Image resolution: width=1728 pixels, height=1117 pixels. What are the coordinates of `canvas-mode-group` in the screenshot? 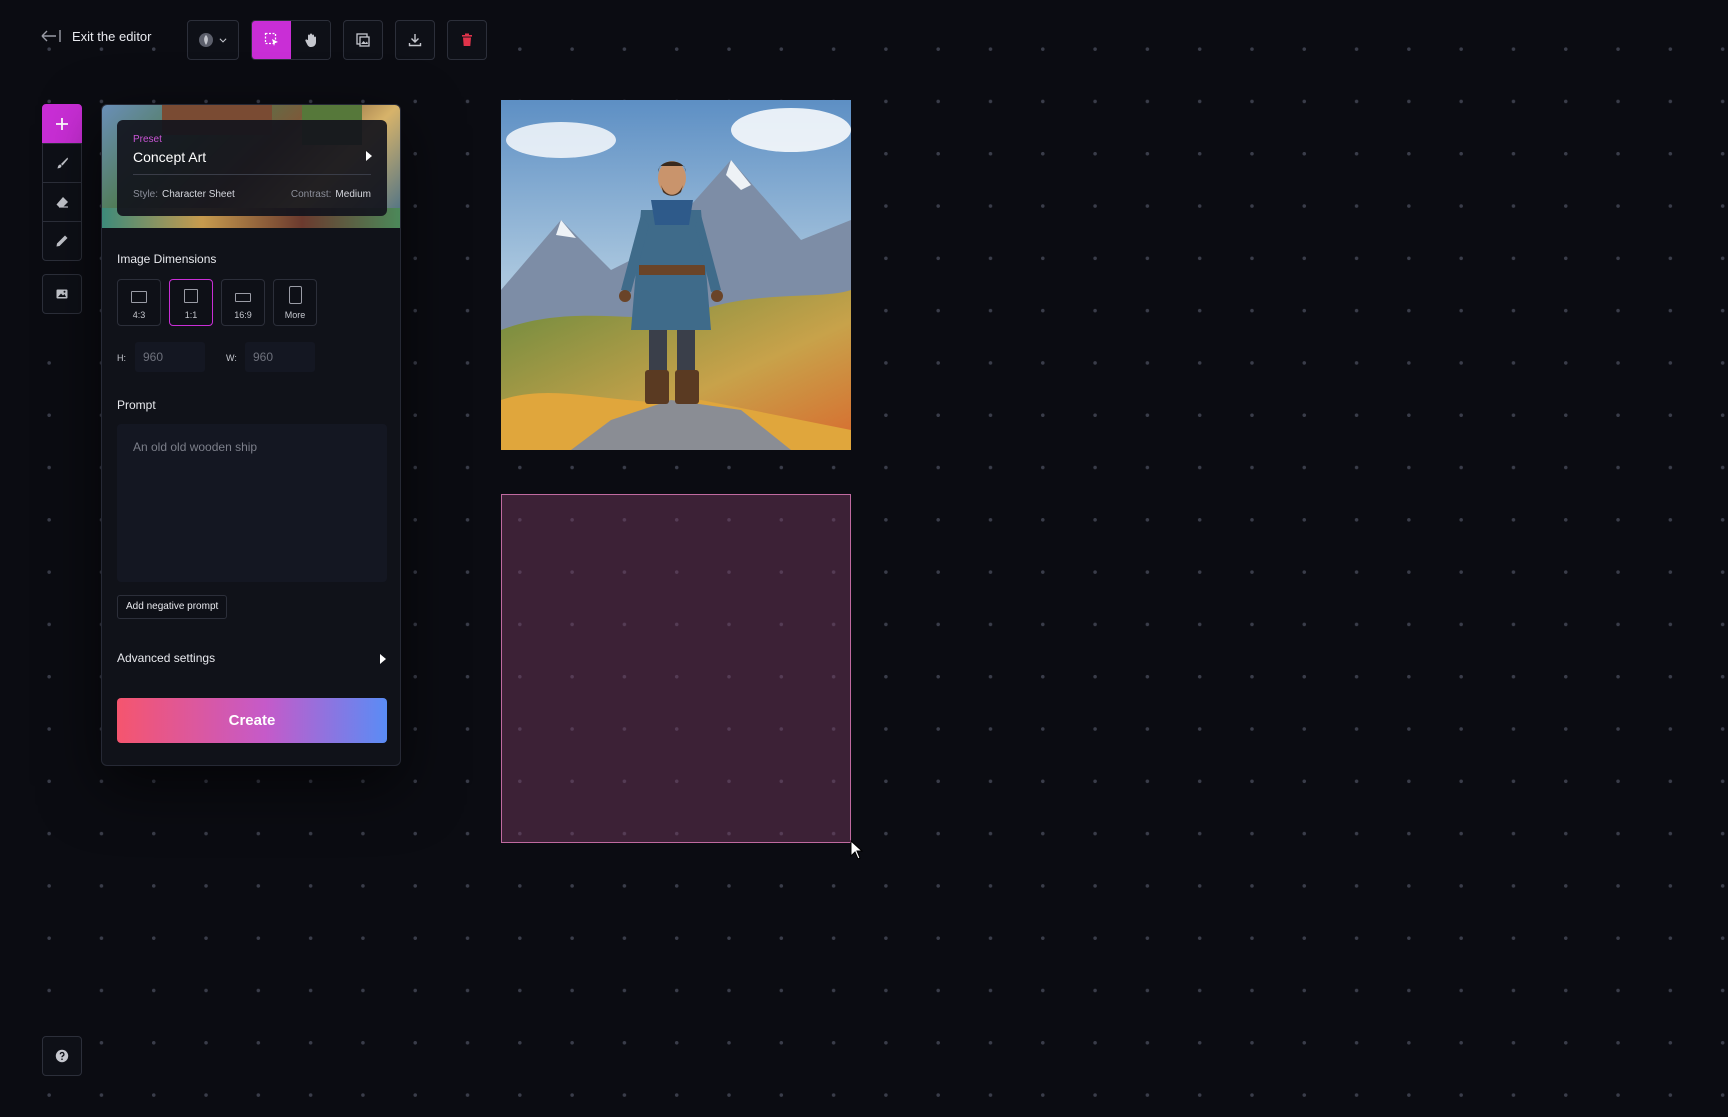 It's located at (291, 40).